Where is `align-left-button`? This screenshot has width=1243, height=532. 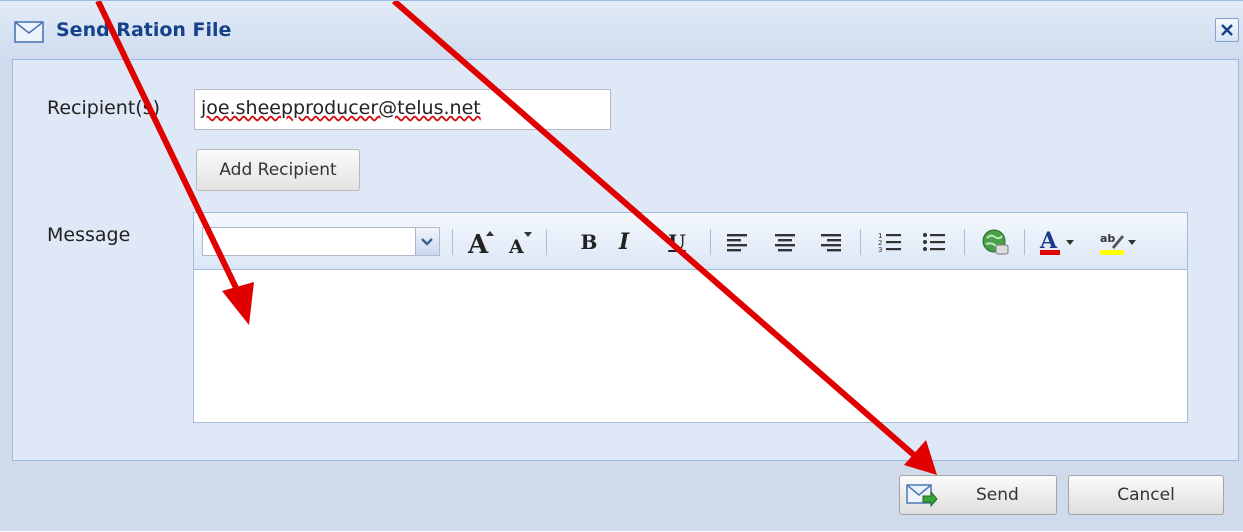
align-left-button is located at coordinates (737, 242).